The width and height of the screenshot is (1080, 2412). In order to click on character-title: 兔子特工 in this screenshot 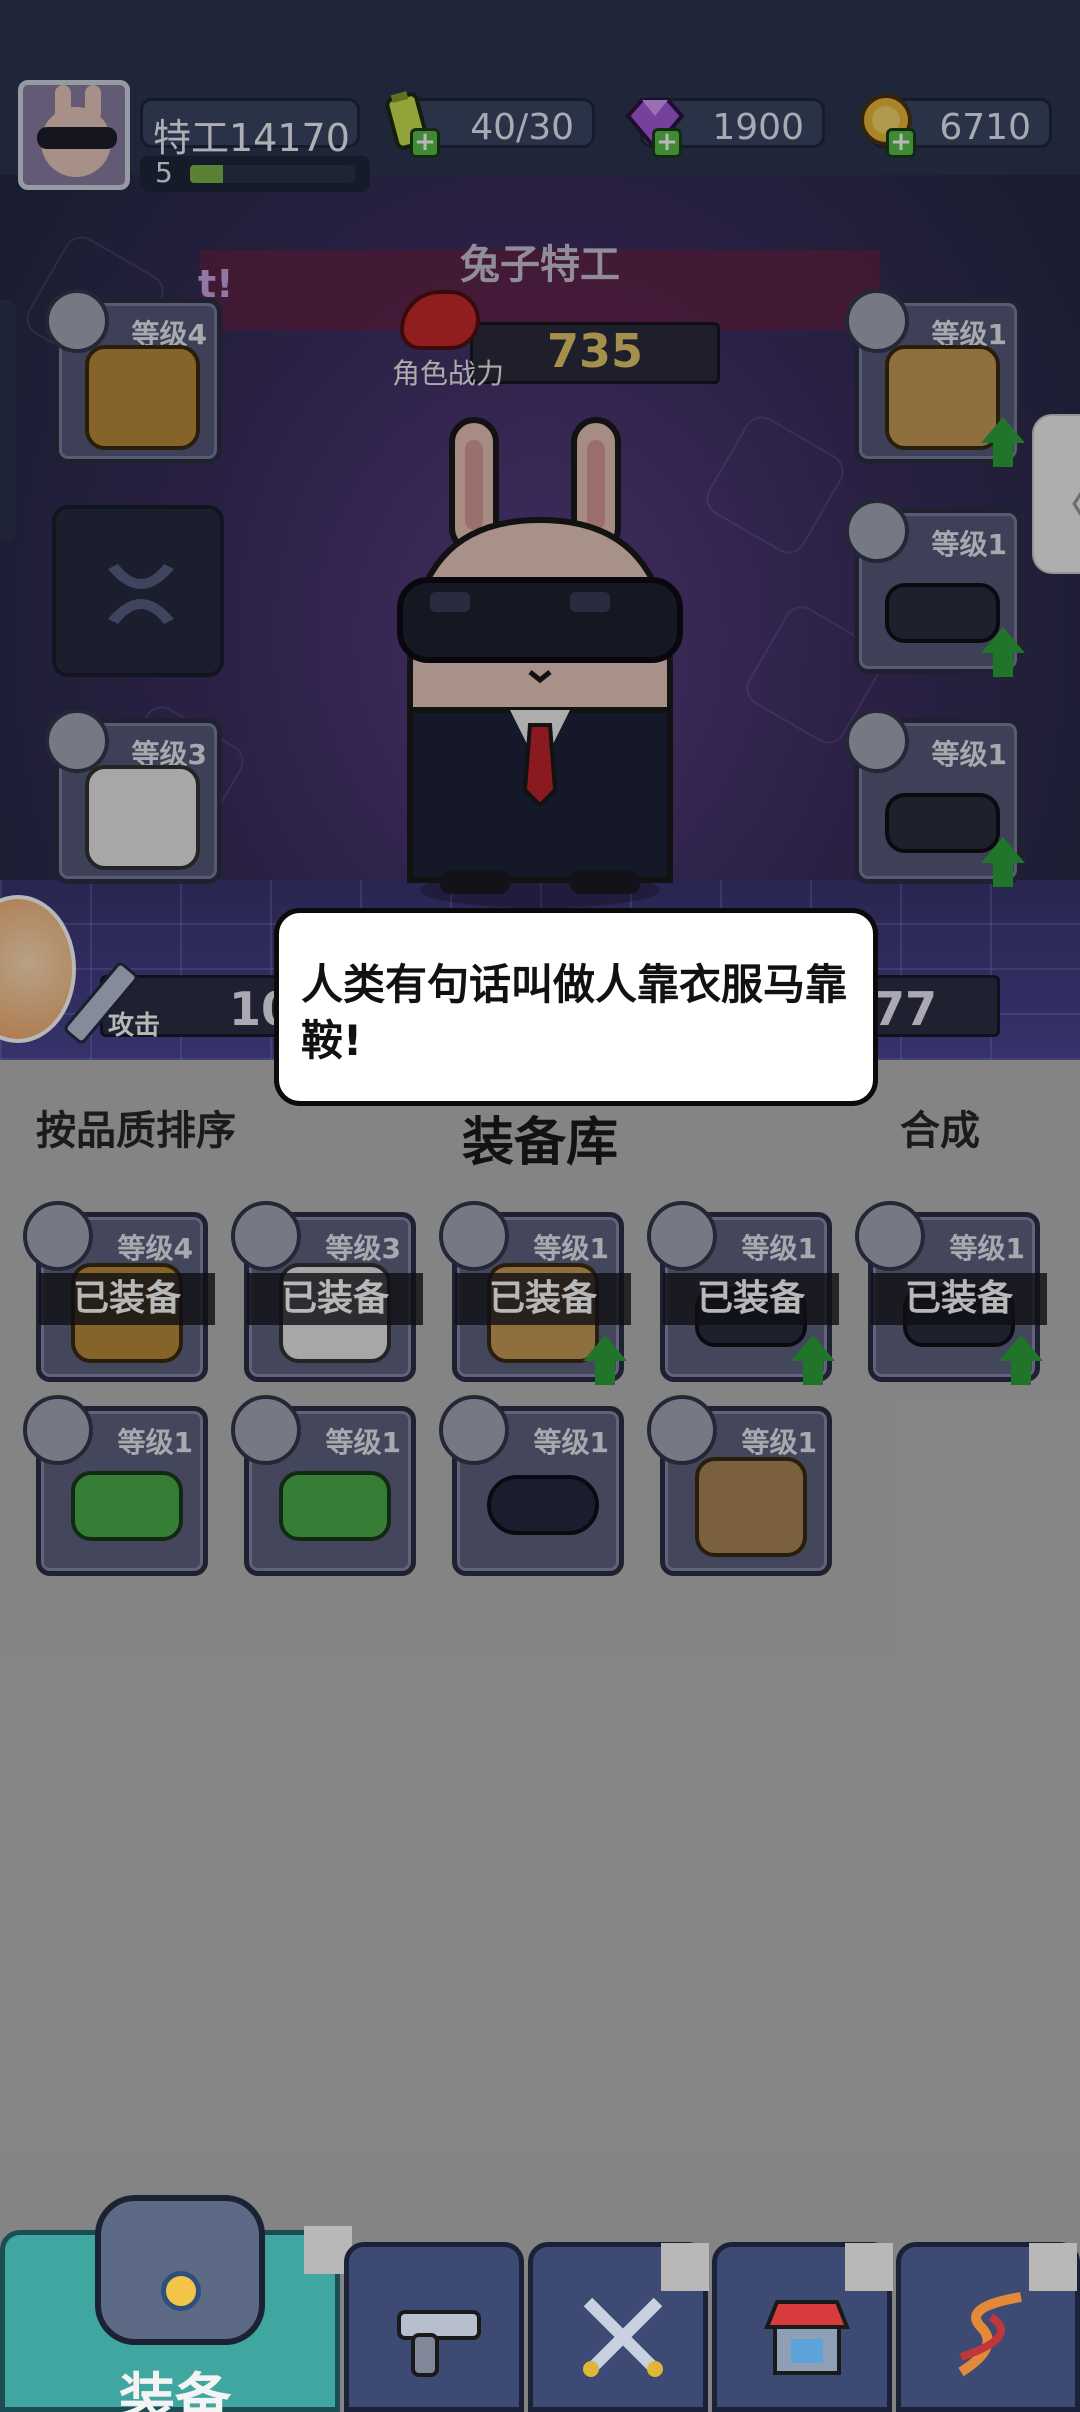, I will do `click(540, 265)`.